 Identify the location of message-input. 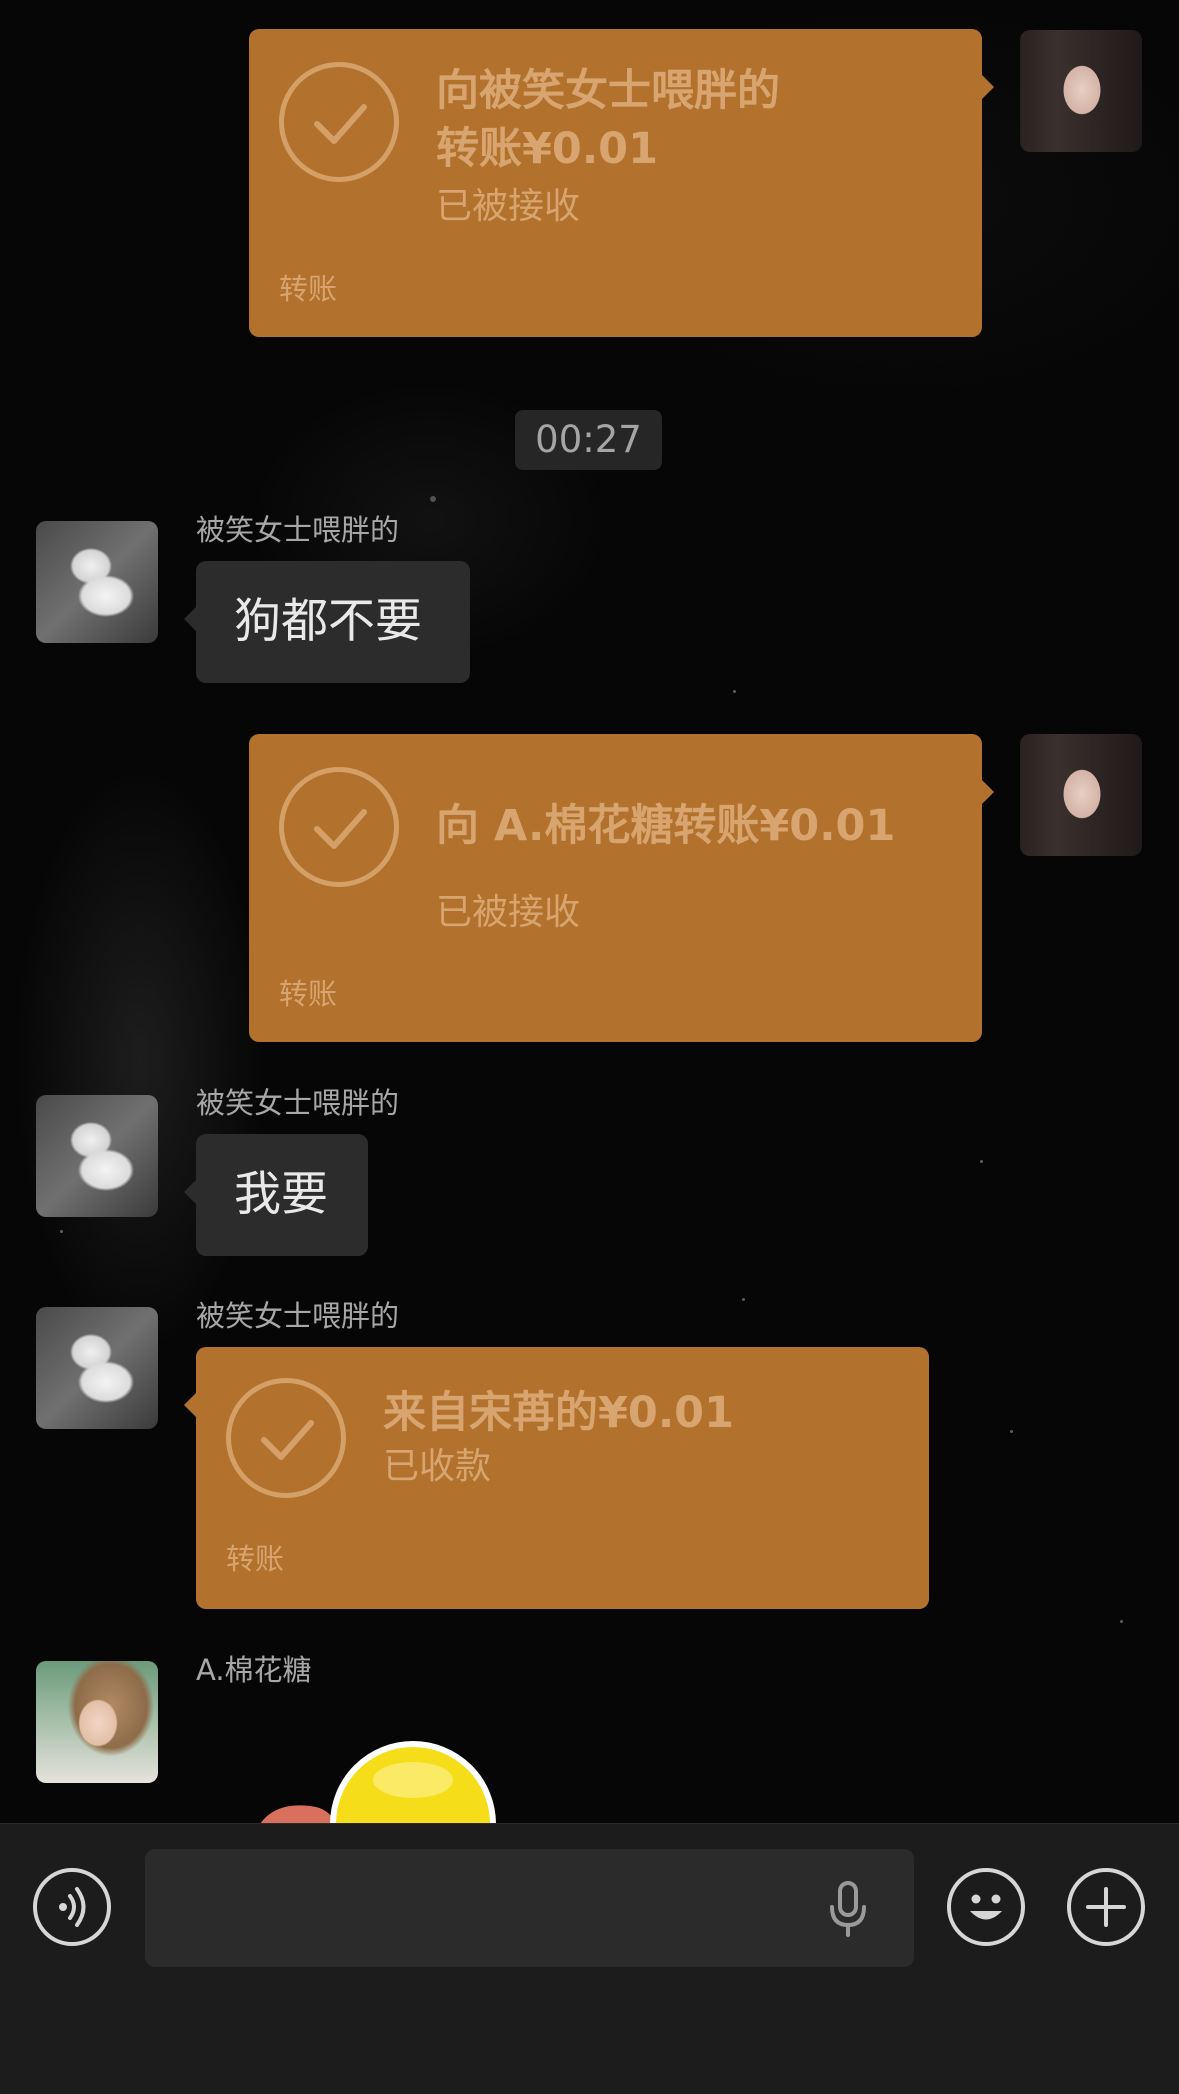
(529, 1908).